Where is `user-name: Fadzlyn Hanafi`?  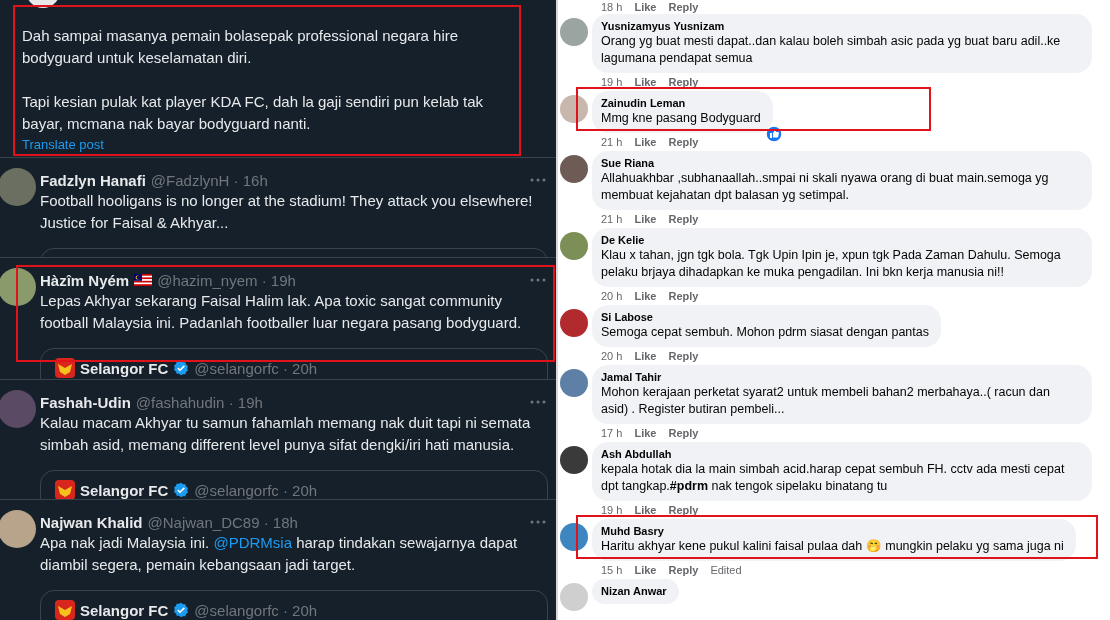 user-name: Fadzlyn Hanafi is located at coordinates (93, 180).